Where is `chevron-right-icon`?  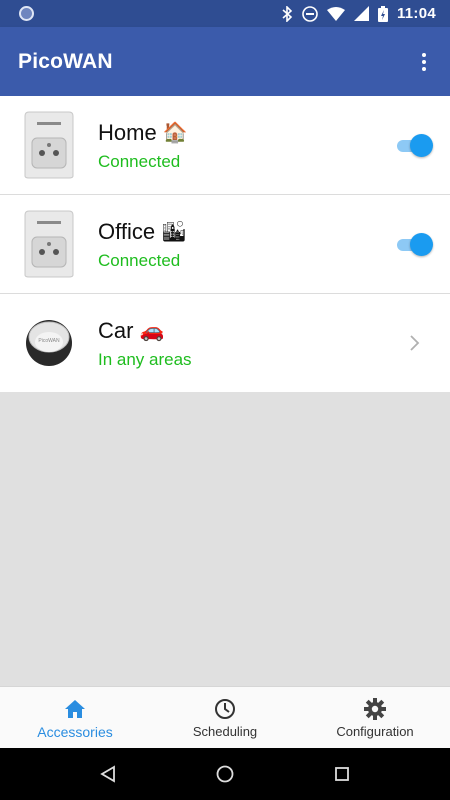 chevron-right-icon is located at coordinates (415, 343).